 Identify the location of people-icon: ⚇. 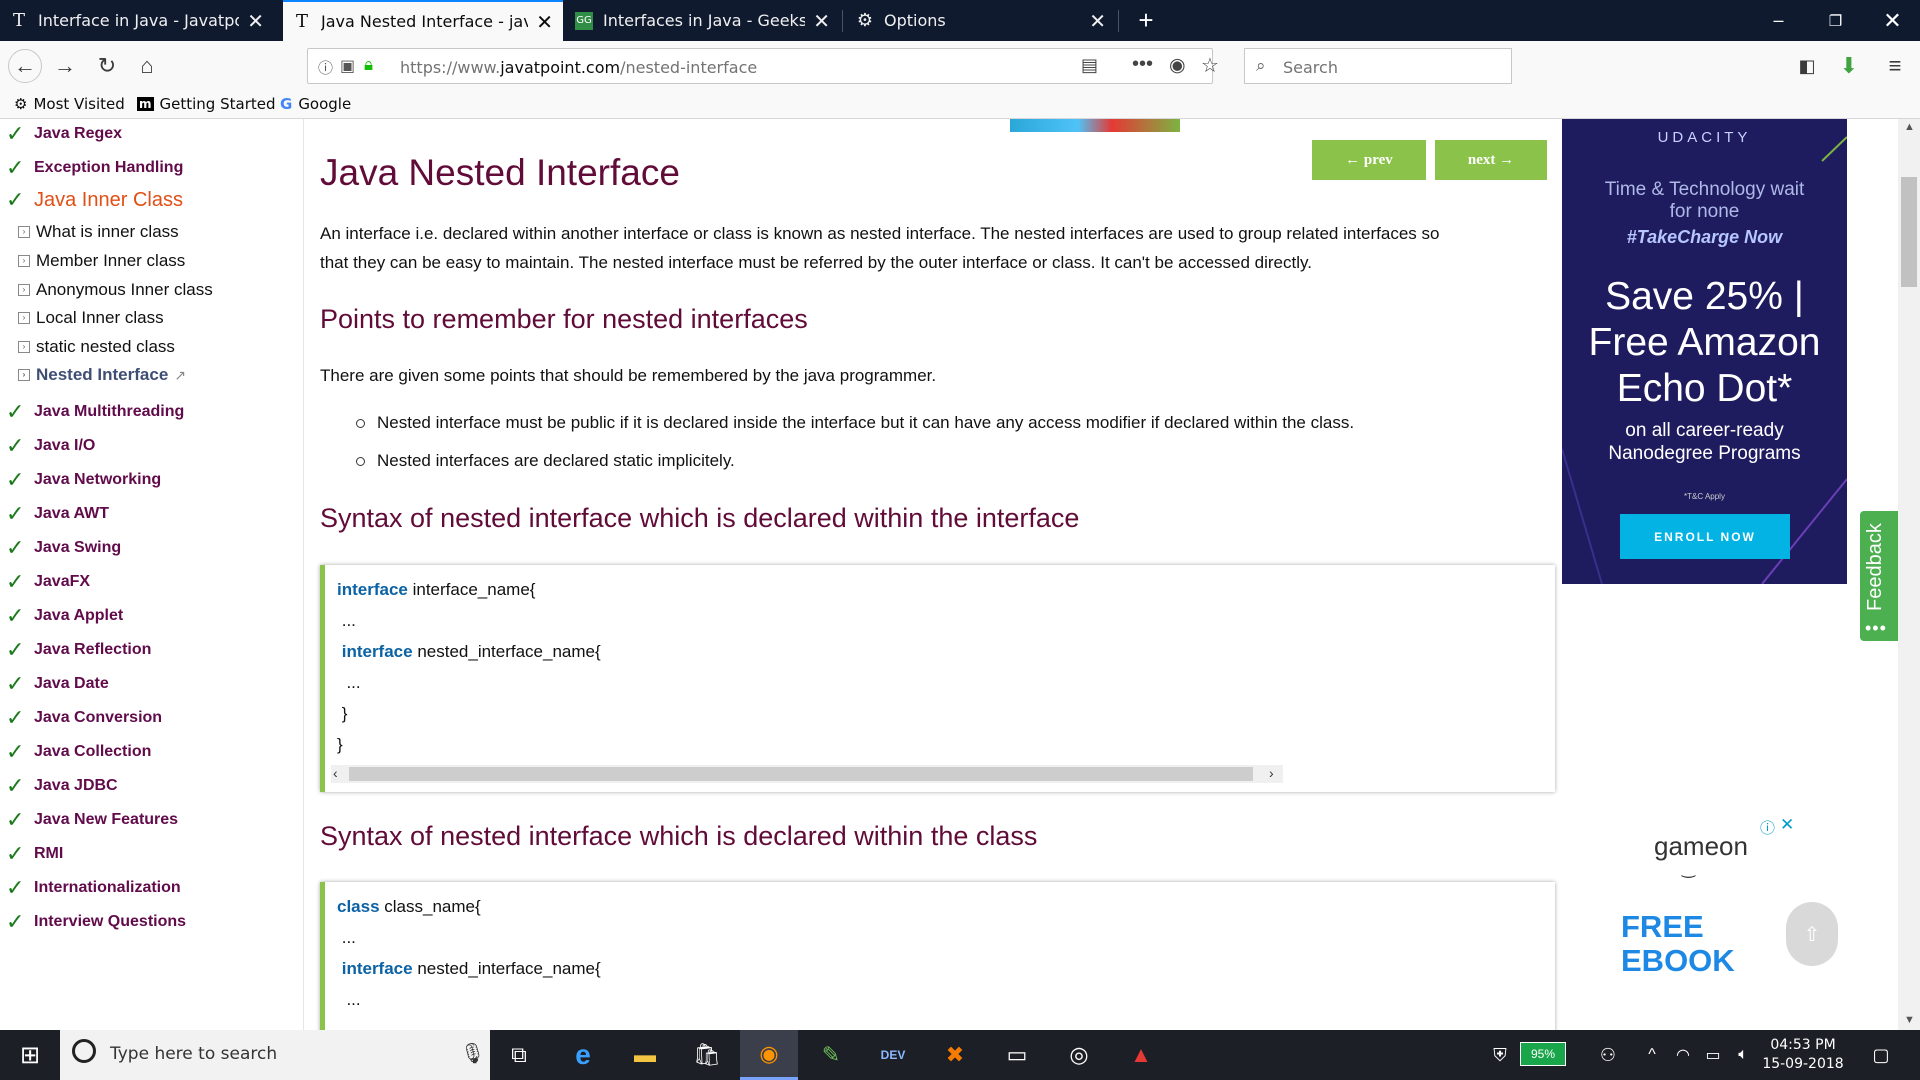
(1608, 1055).